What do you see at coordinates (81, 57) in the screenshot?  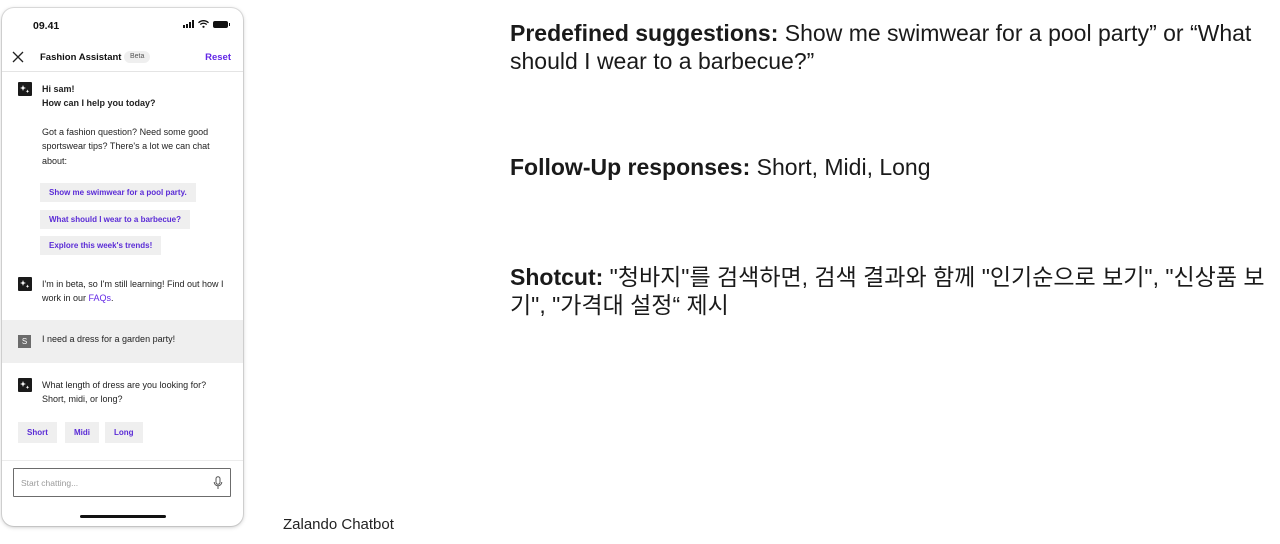 I see `header-title: Fashion Assistant` at bounding box center [81, 57].